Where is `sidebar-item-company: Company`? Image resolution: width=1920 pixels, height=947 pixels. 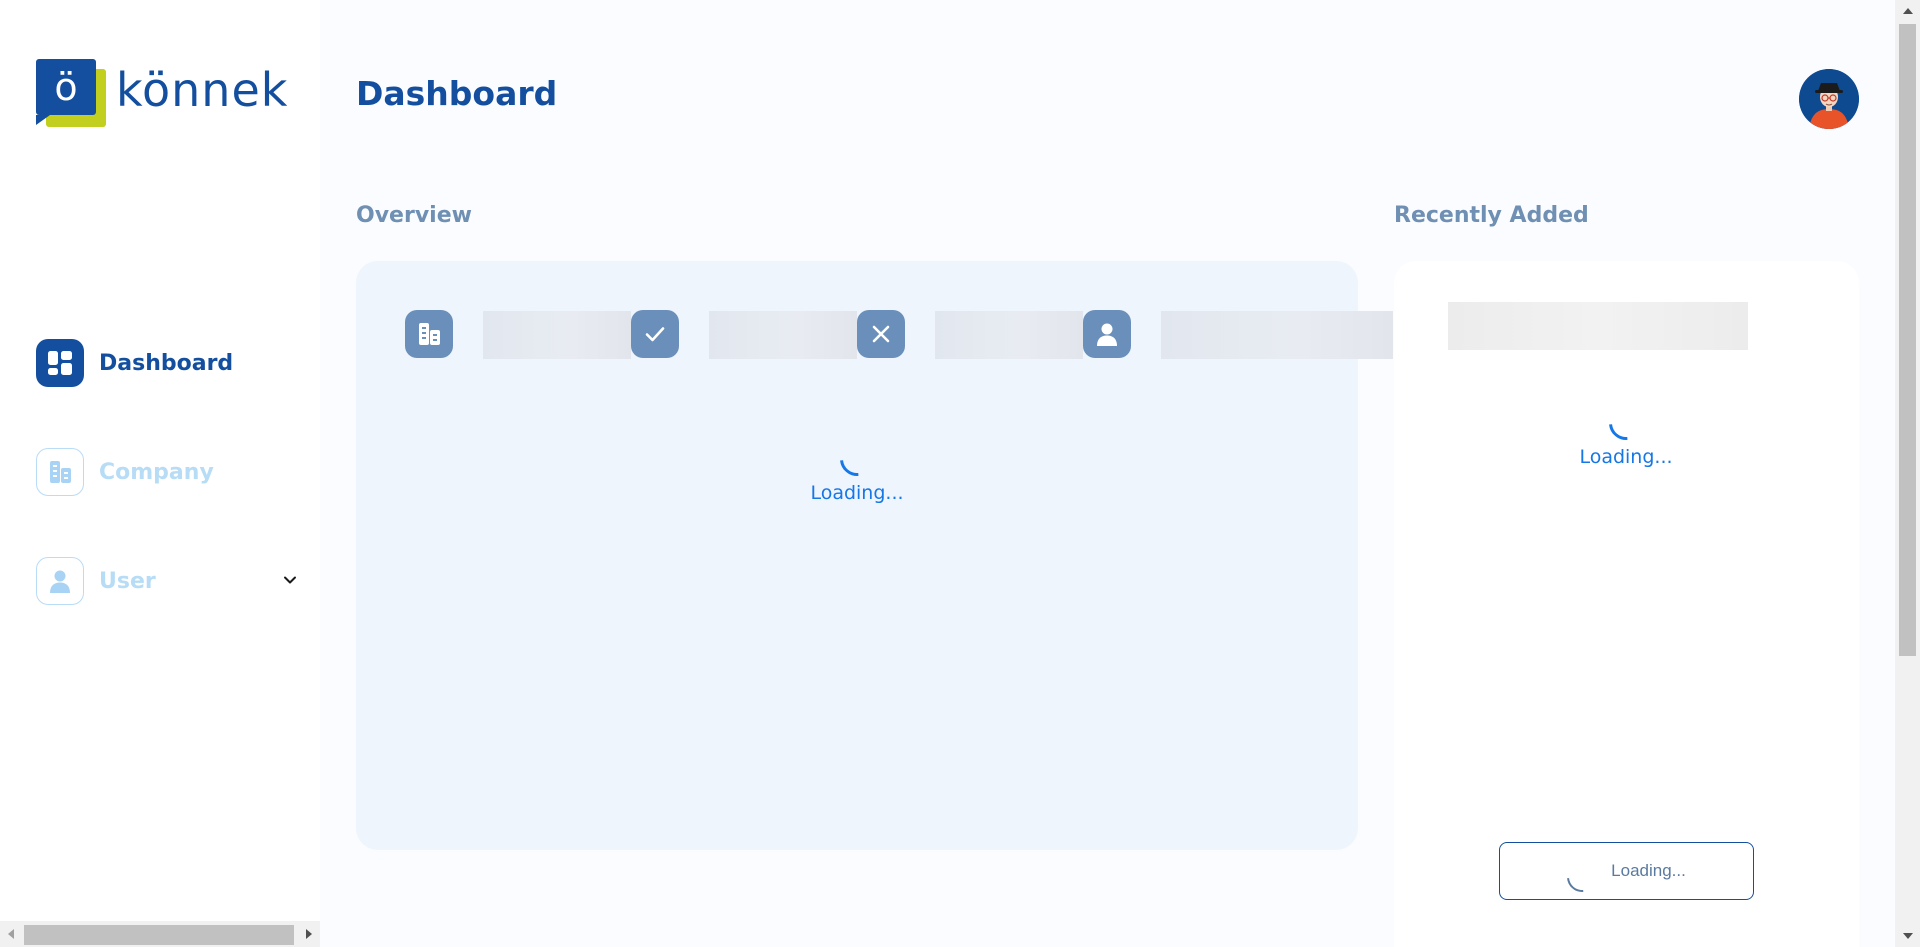 sidebar-item-company: Company is located at coordinates (167, 472).